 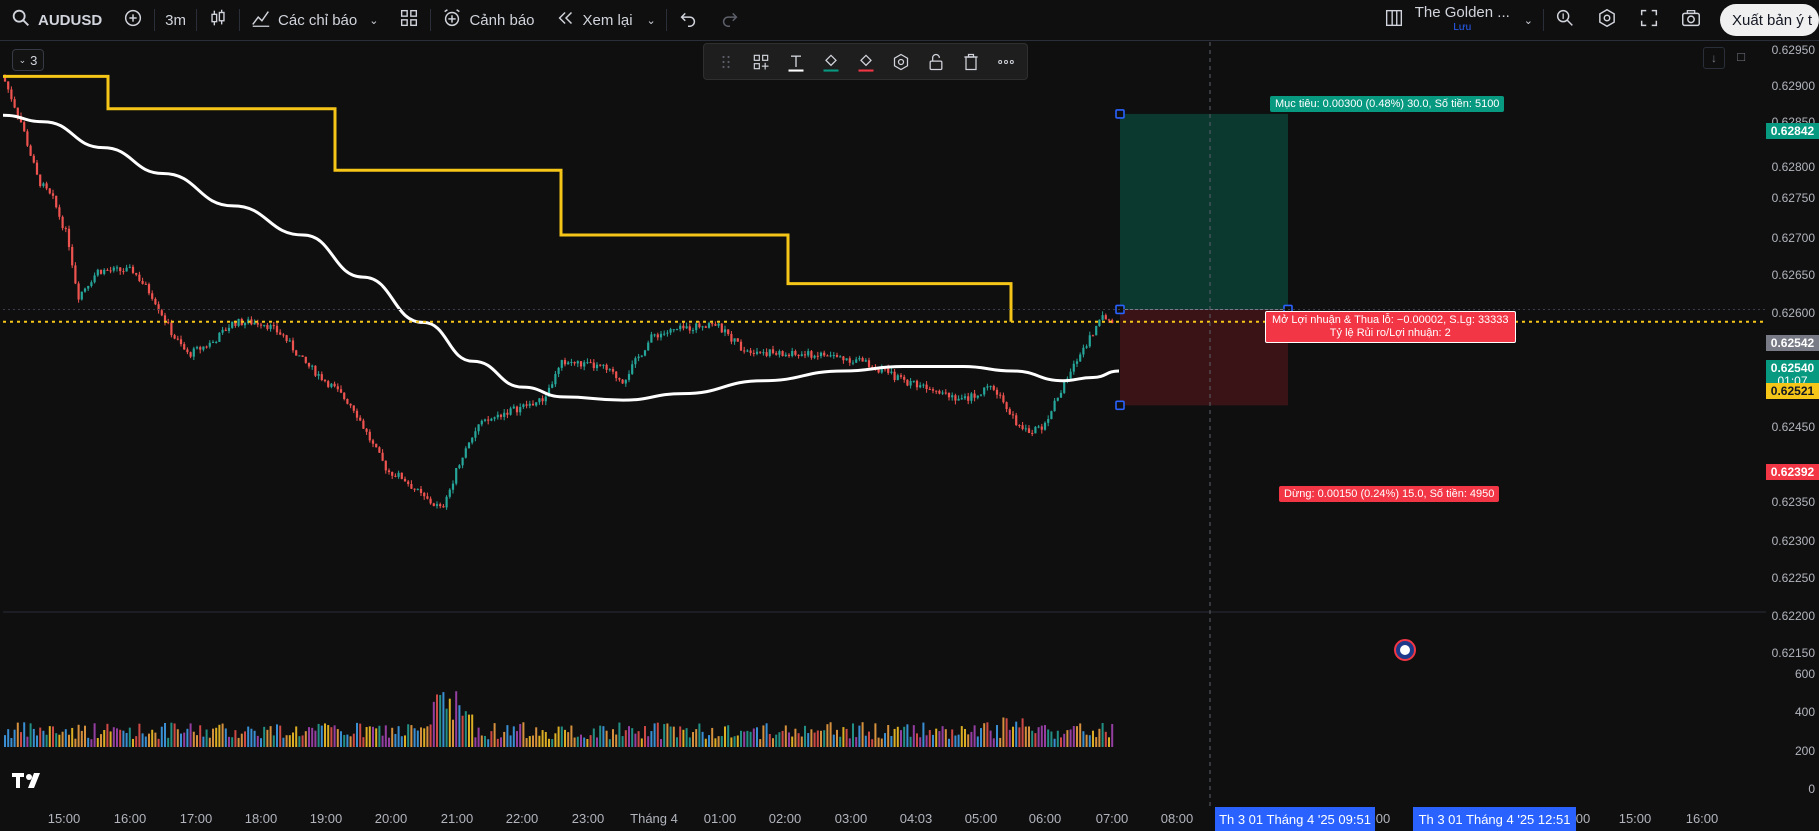 What do you see at coordinates (1565, 20) in the screenshot?
I see `quick-search-button` at bounding box center [1565, 20].